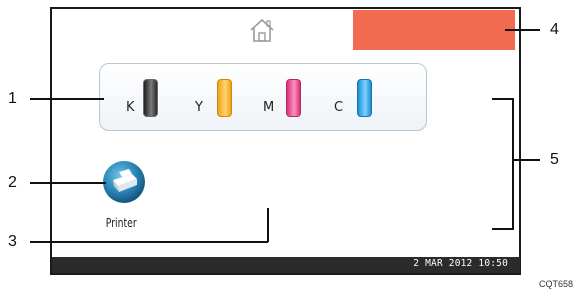  What do you see at coordinates (12, 182) in the screenshot?
I see `callout-2: 2` at bounding box center [12, 182].